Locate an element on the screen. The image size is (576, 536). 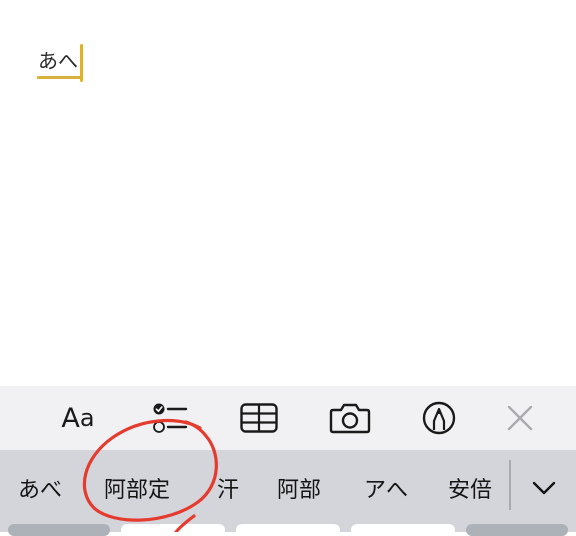
format-label-large: A is located at coordinates (70, 418).